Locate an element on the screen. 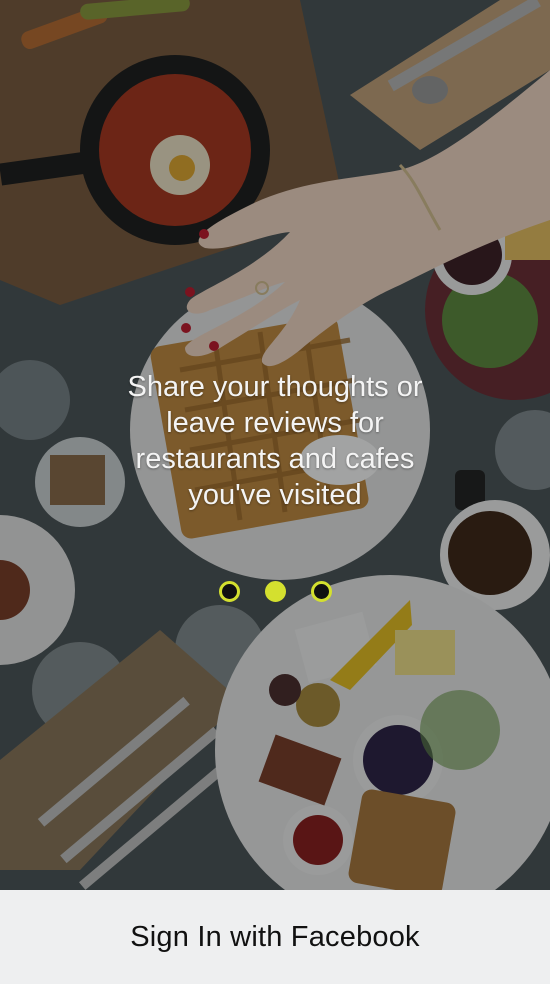 This screenshot has width=550, height=984. page-dot-2-active is located at coordinates (275, 591).